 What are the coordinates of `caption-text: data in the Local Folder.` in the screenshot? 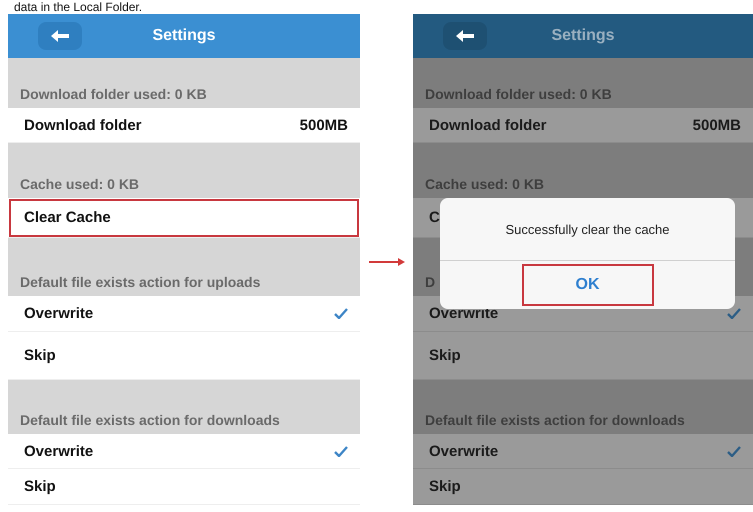 It's located at (78, 7).